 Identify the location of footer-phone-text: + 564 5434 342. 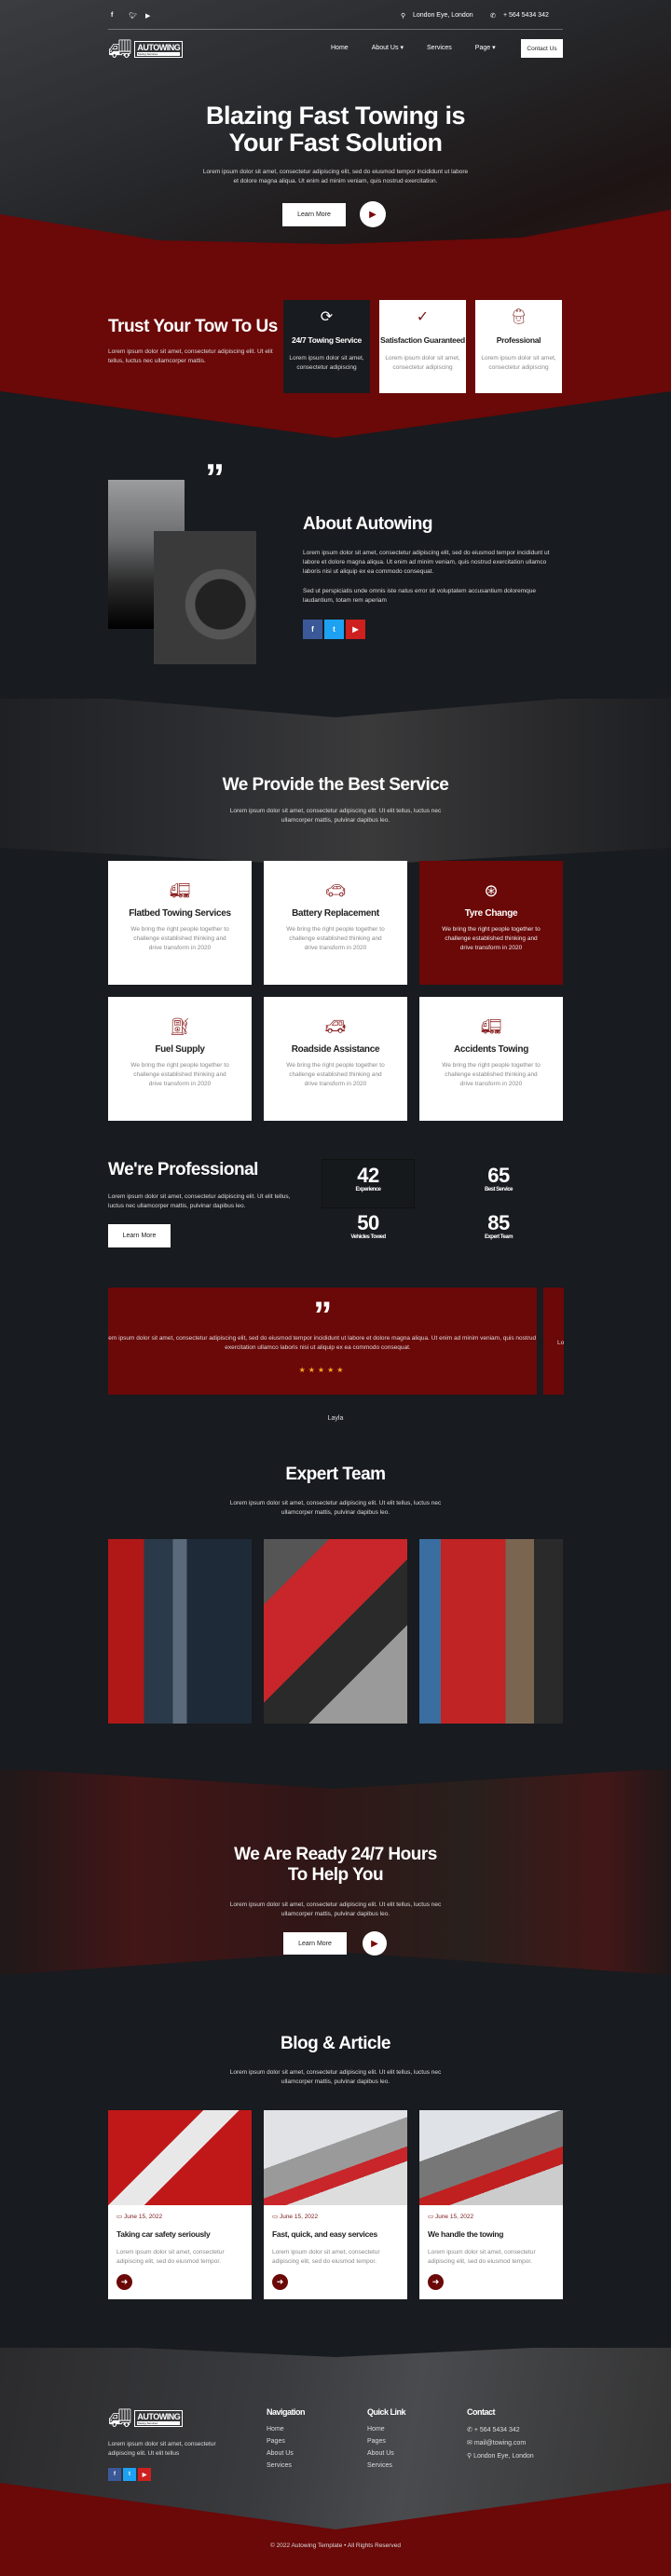
(497, 2430).